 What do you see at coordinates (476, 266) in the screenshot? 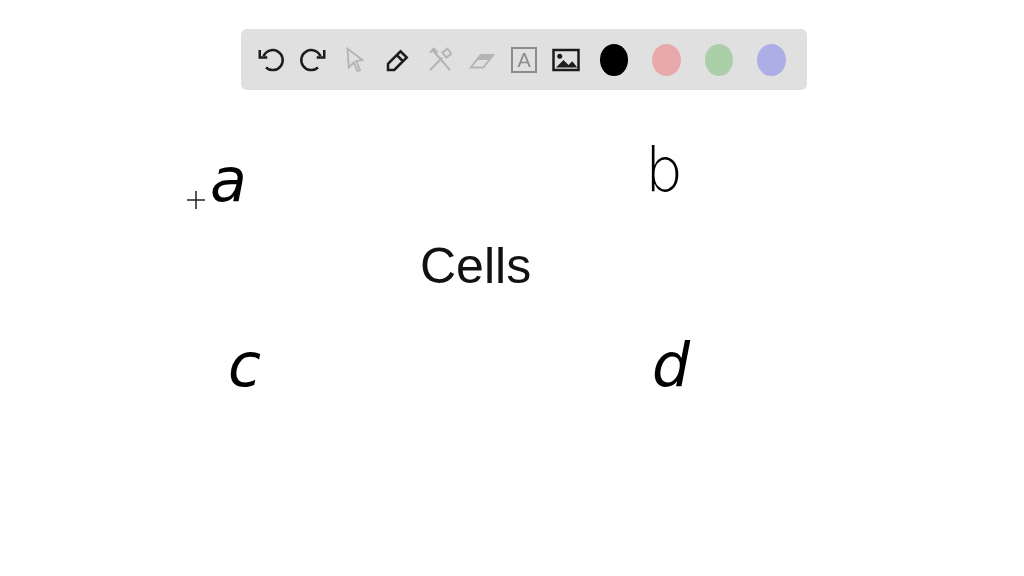
I see `canvas-title: Cells` at bounding box center [476, 266].